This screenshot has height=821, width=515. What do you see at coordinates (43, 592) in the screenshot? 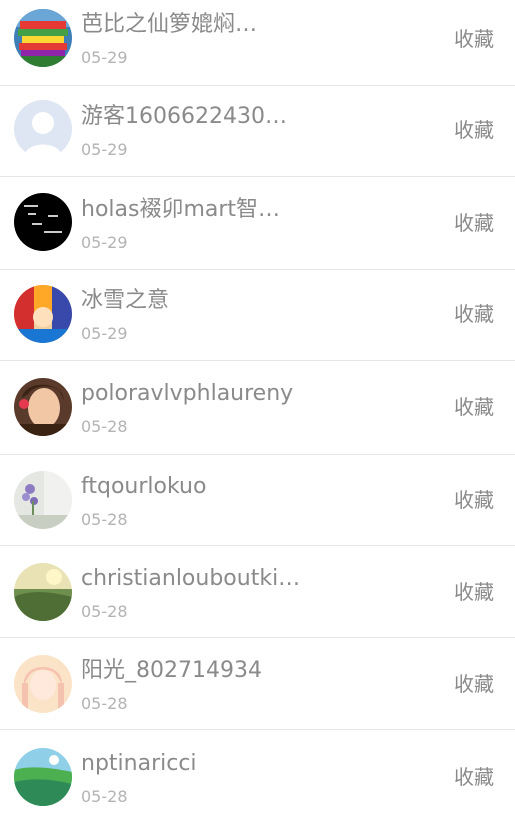
I see `avatar-landscape-icon` at bounding box center [43, 592].